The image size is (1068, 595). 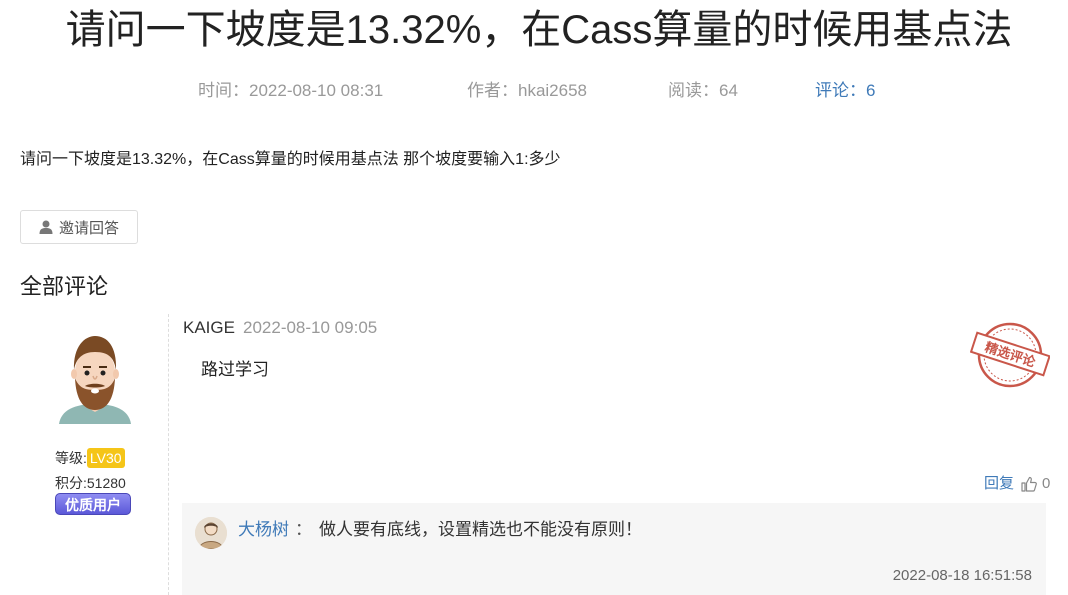 What do you see at coordinates (840, 90) in the screenshot?
I see `meta-comments-label: 评论：` at bounding box center [840, 90].